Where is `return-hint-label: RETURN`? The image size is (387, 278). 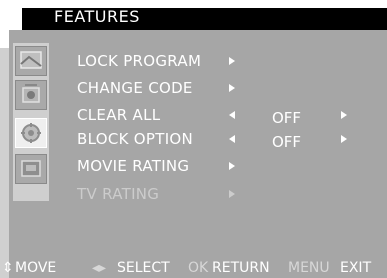
return-hint-label: RETURN is located at coordinates (241, 268).